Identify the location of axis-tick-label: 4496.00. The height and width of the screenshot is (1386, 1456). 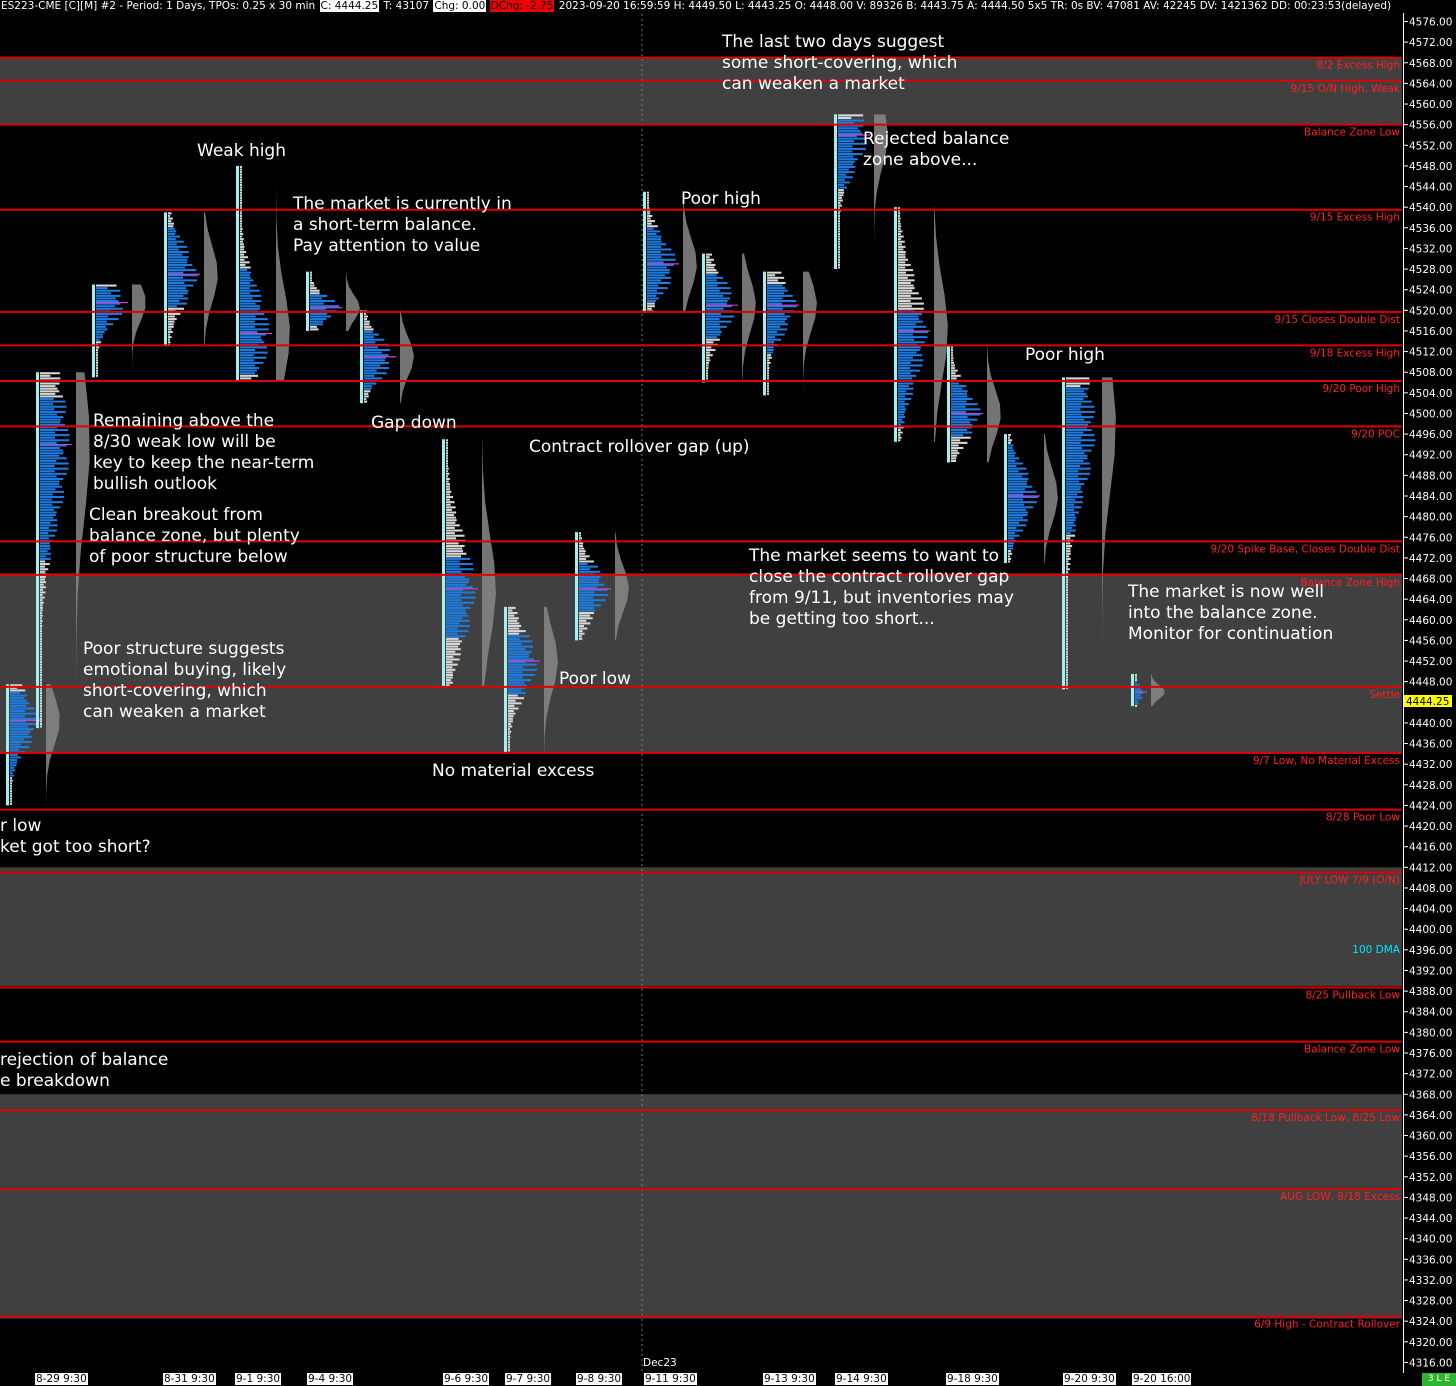
(1430, 435).